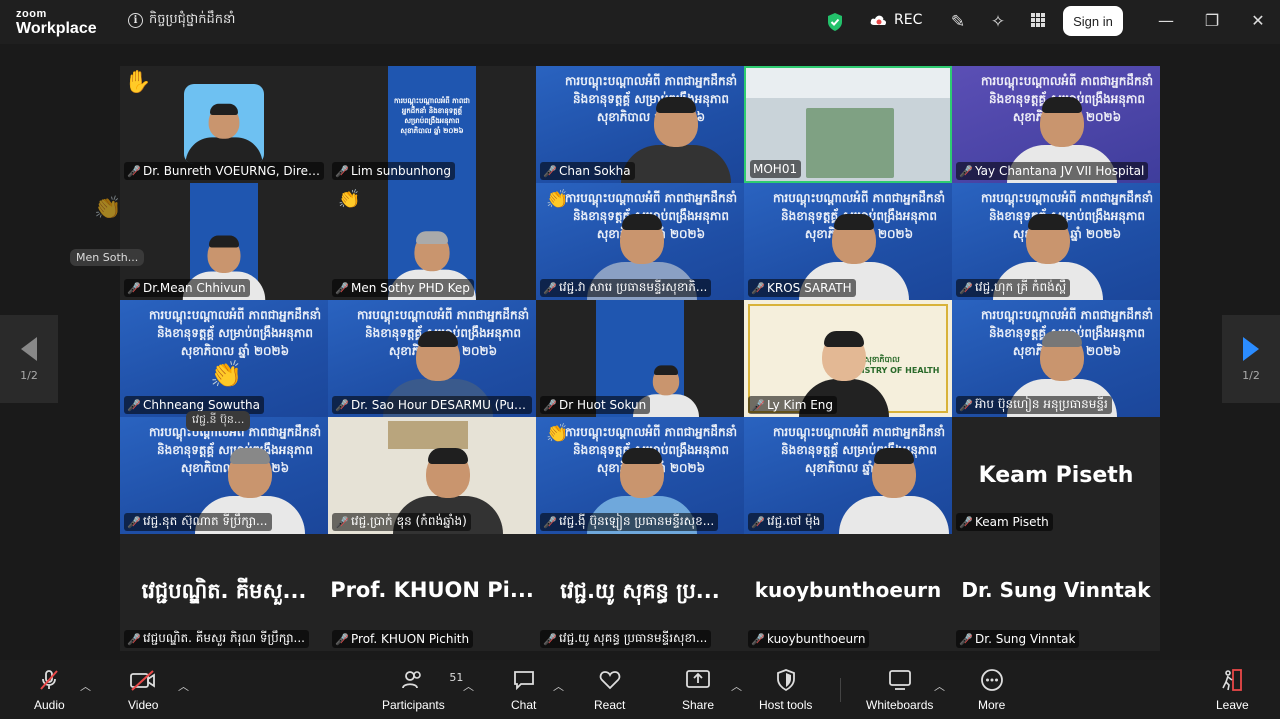  I want to click on restore-window-icon: ❐, so click(1212, 21).